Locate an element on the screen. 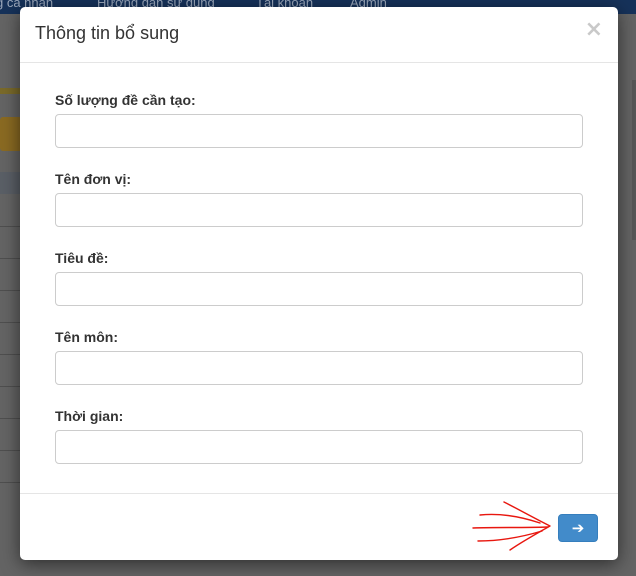 The width and height of the screenshot is (636, 576). unit-name-label: Tên đơn vị: is located at coordinates (93, 179).